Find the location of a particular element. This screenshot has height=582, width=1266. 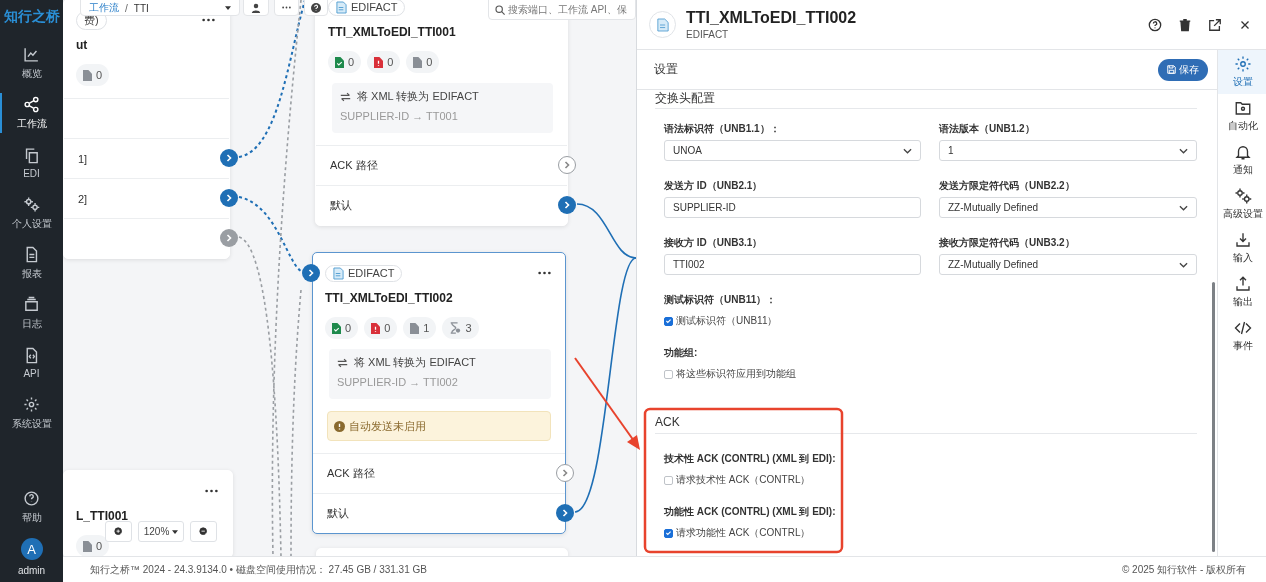

tray-icon is located at coordinates (31, 304).